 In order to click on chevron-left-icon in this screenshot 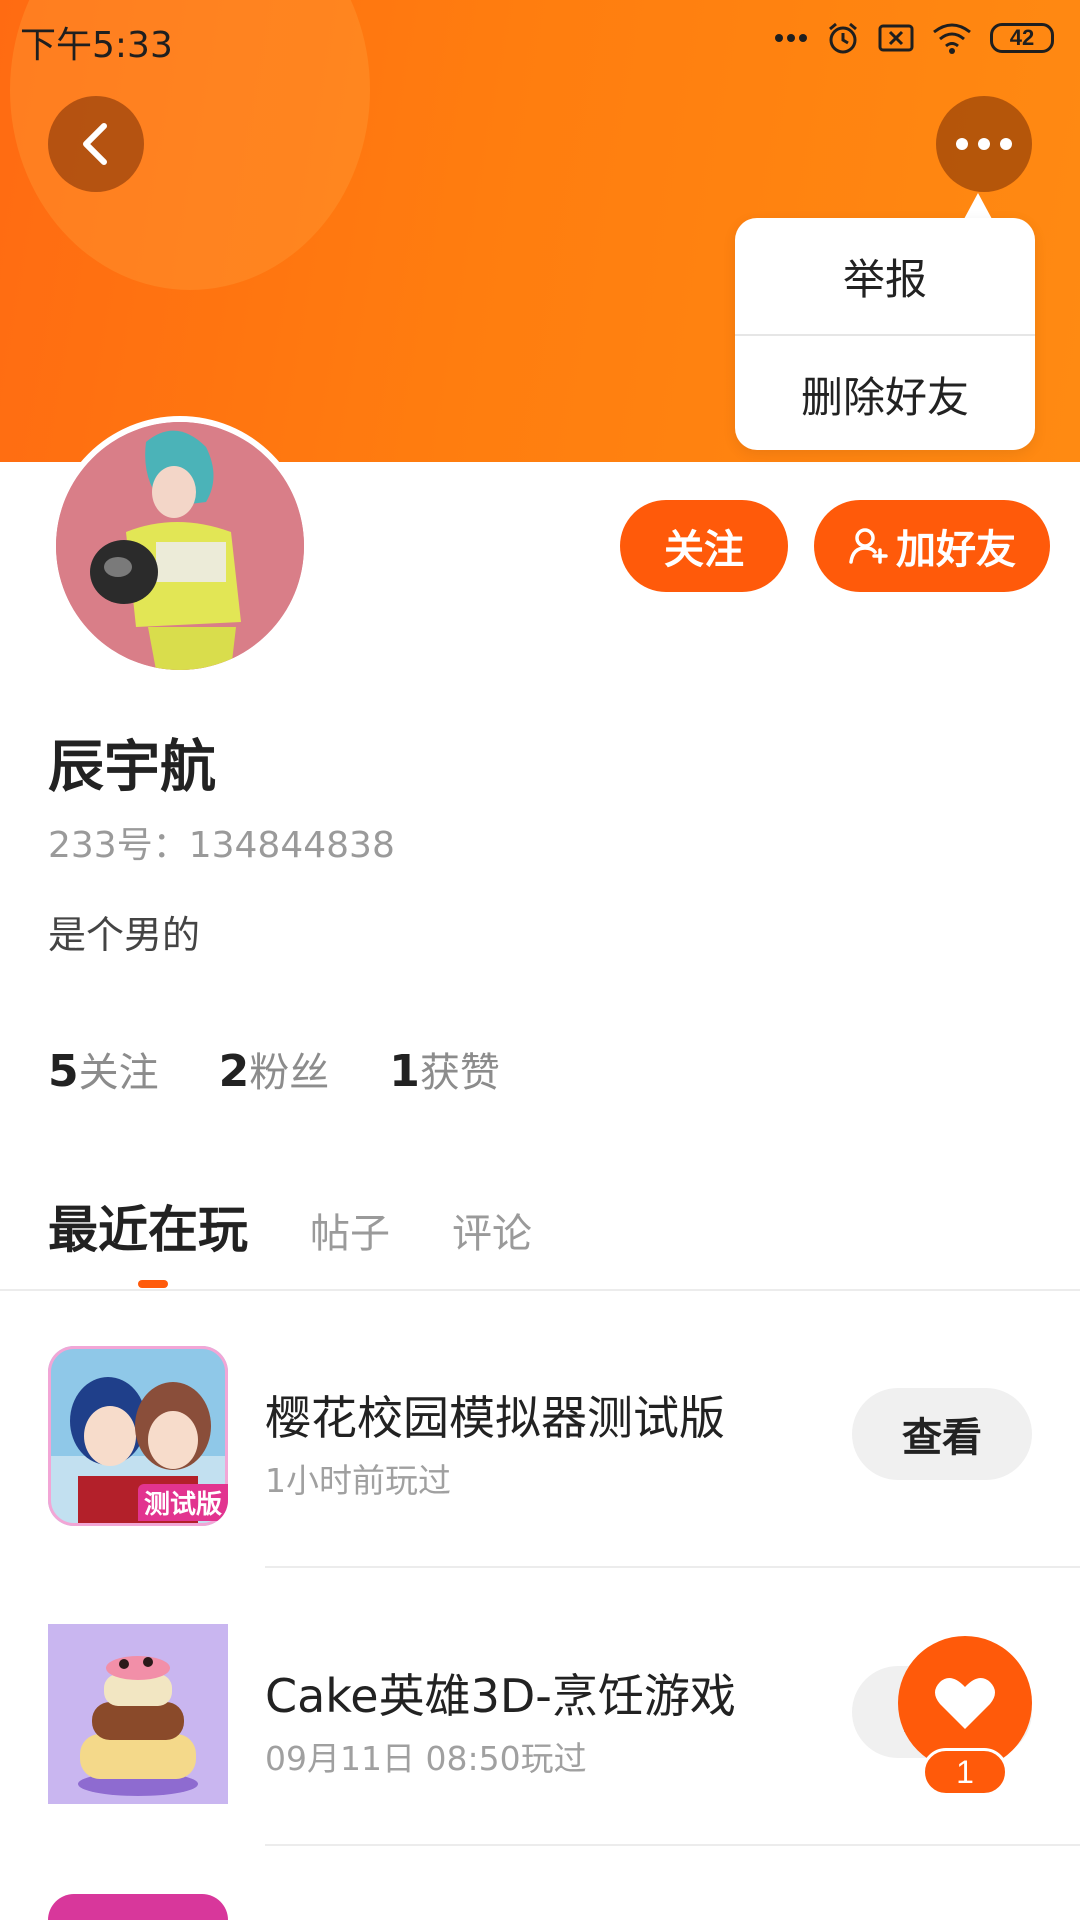, I will do `click(95, 144)`.